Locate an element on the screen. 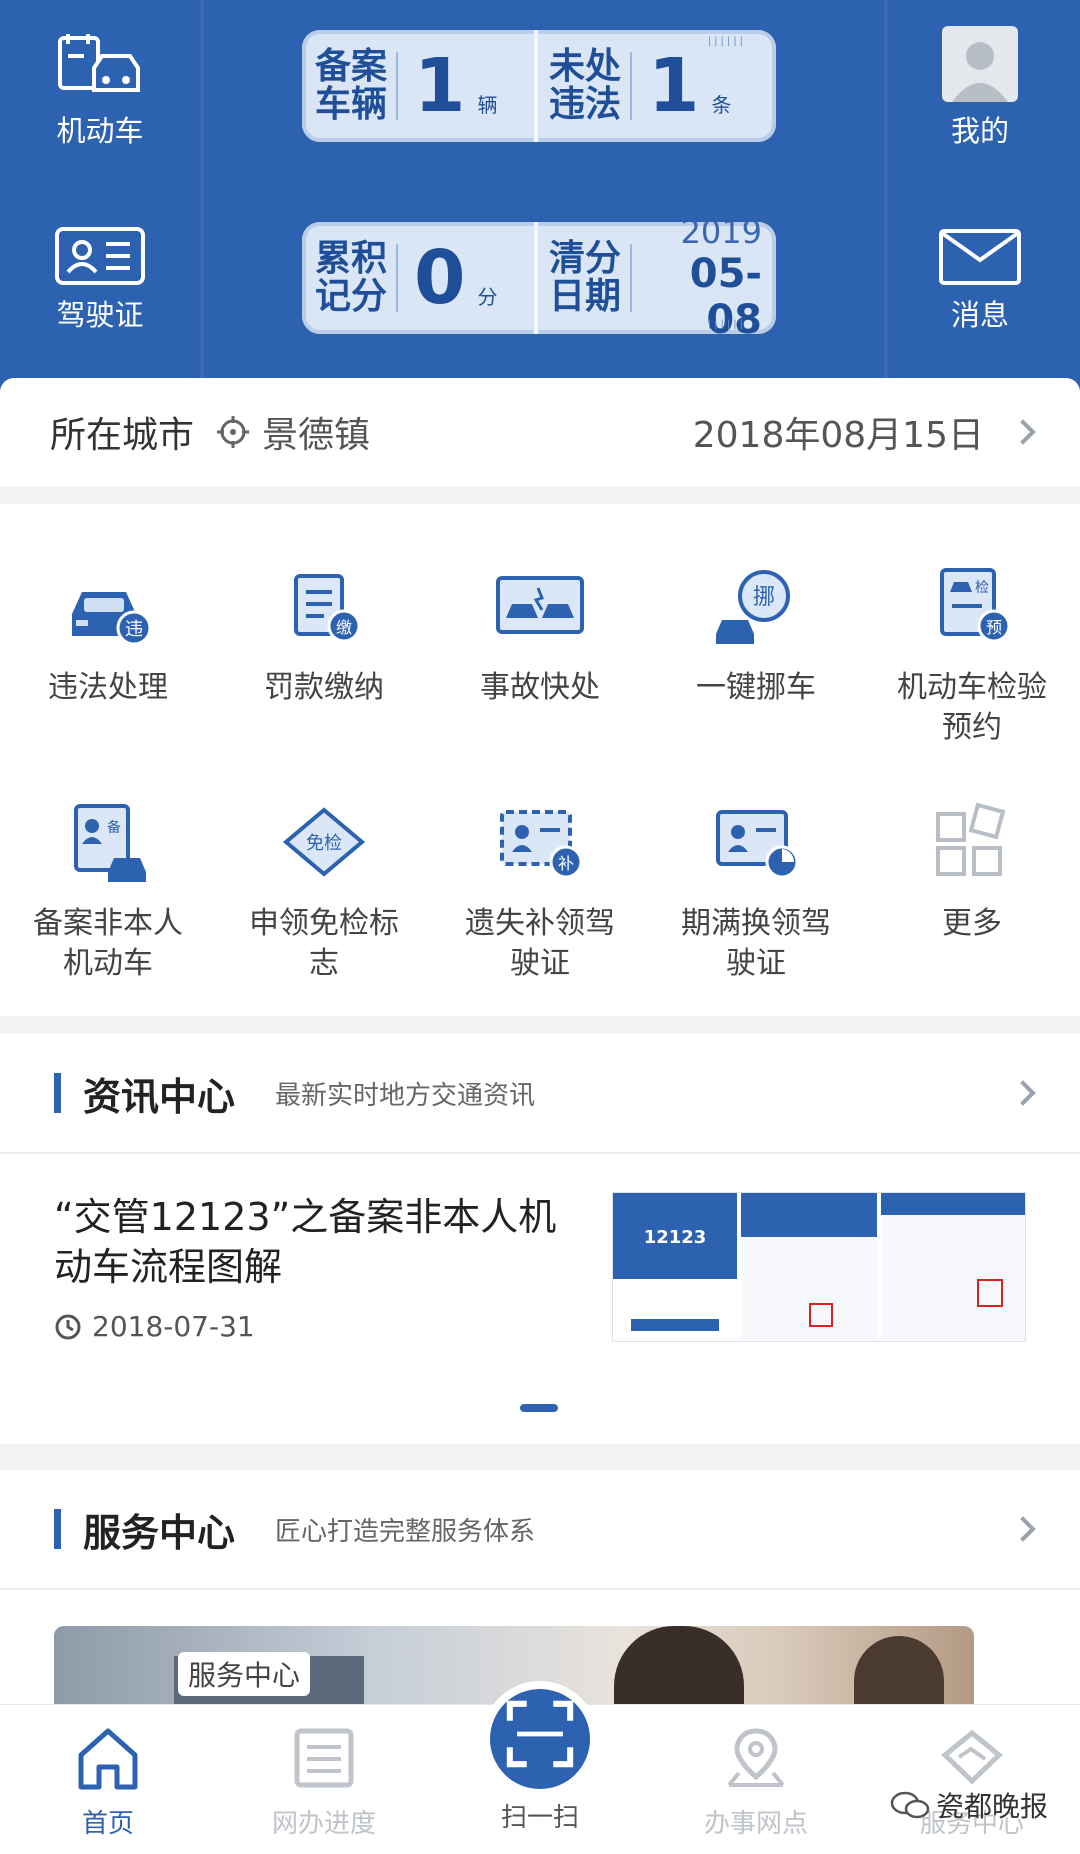 The height and width of the screenshot is (1854, 1080). nav-label: 网办进度 is located at coordinates (323, 1824).